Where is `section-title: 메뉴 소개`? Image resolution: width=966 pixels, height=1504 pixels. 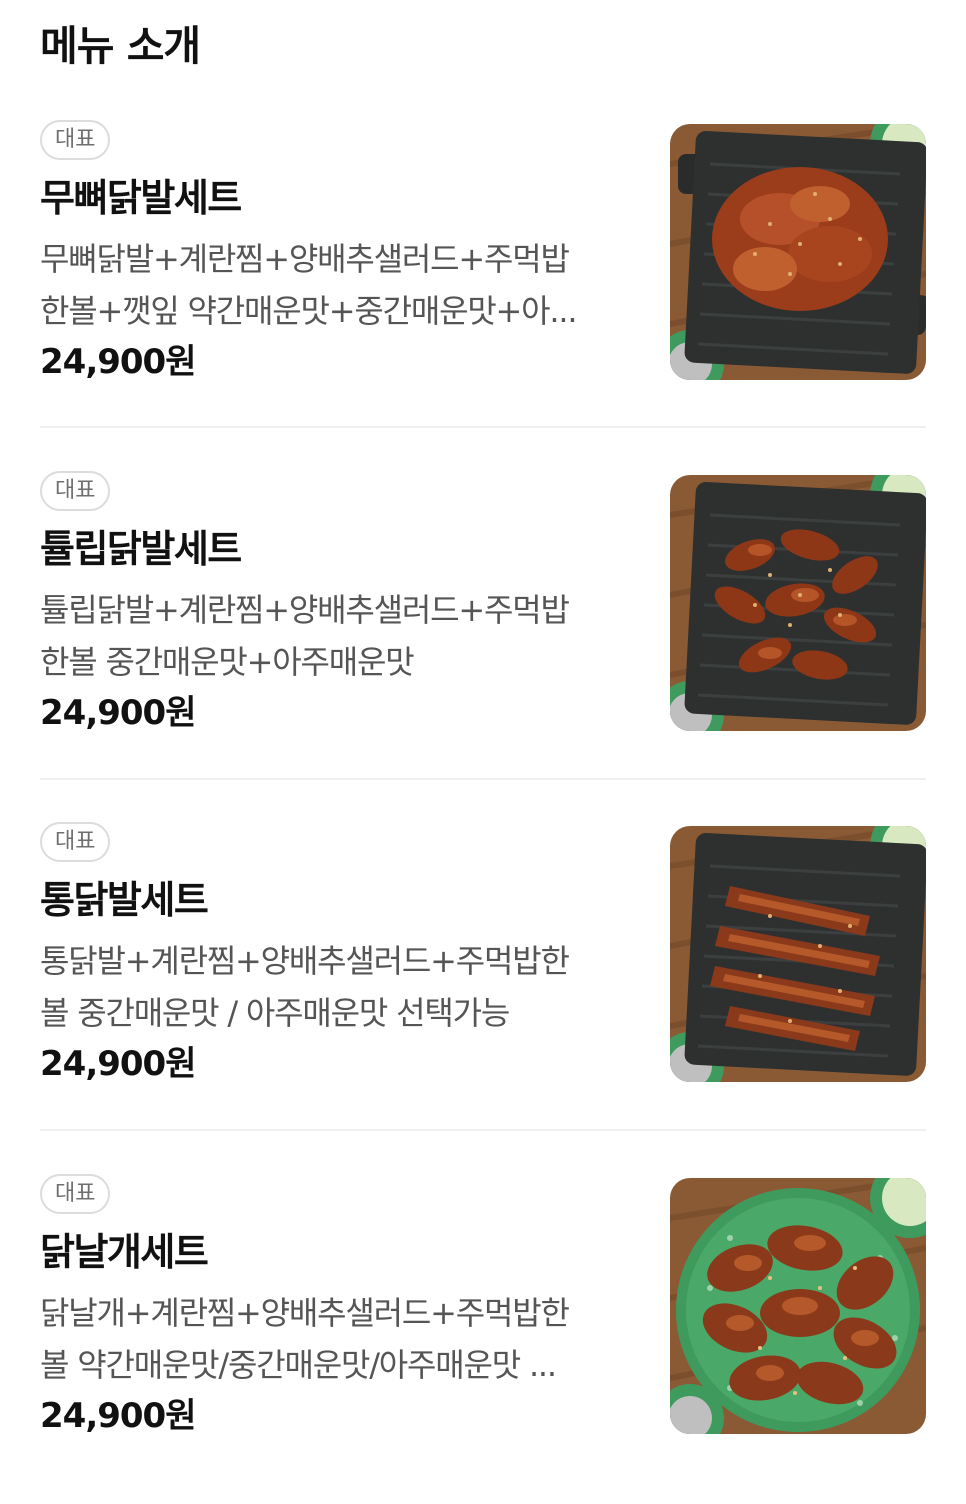 section-title: 메뉴 소개 is located at coordinates (120, 46).